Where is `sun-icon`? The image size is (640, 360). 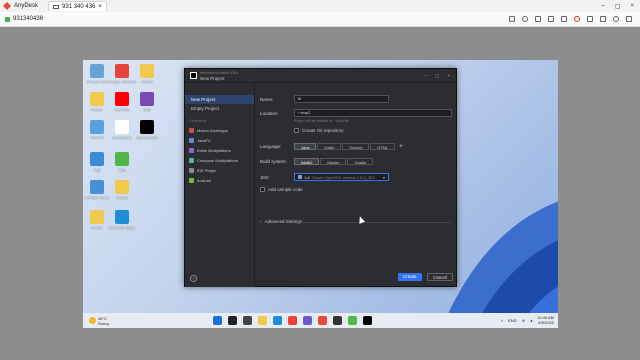 sun-icon is located at coordinates (92, 320).